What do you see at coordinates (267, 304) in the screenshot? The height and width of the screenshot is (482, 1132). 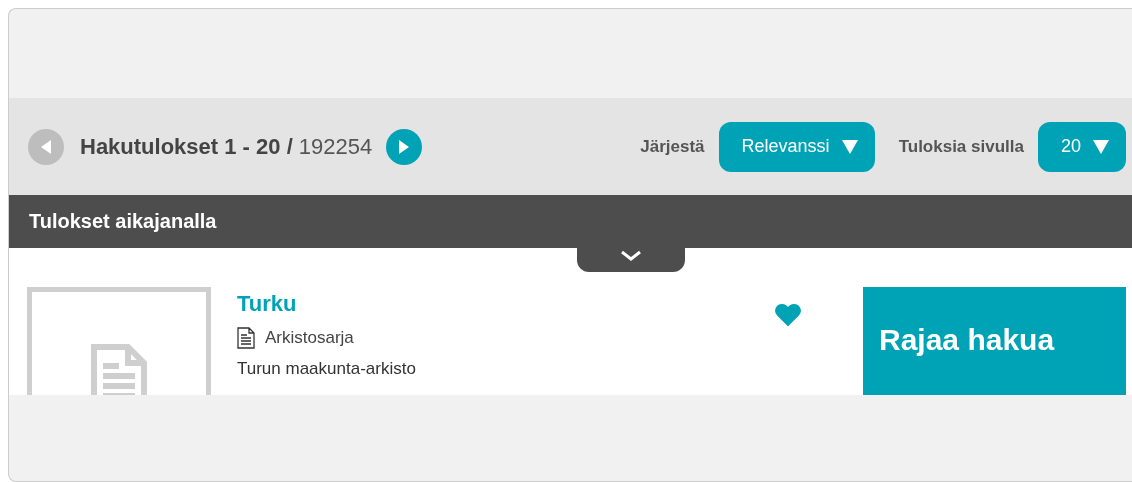 I see `result-title-link: Turku` at bounding box center [267, 304].